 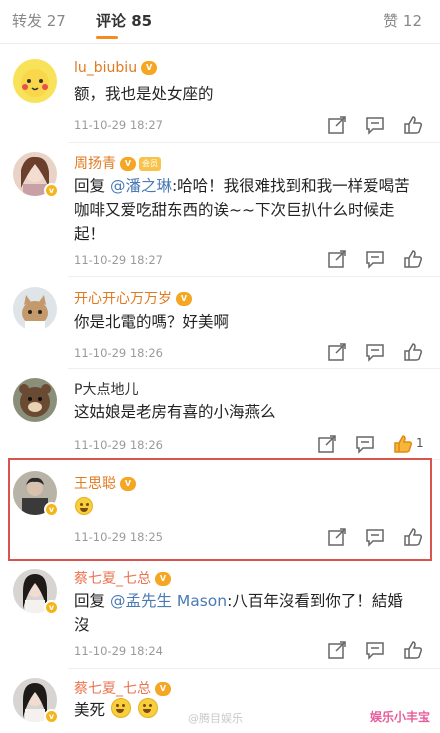 I want to click on comment-text-line: 沒, so click(x=82, y=625).